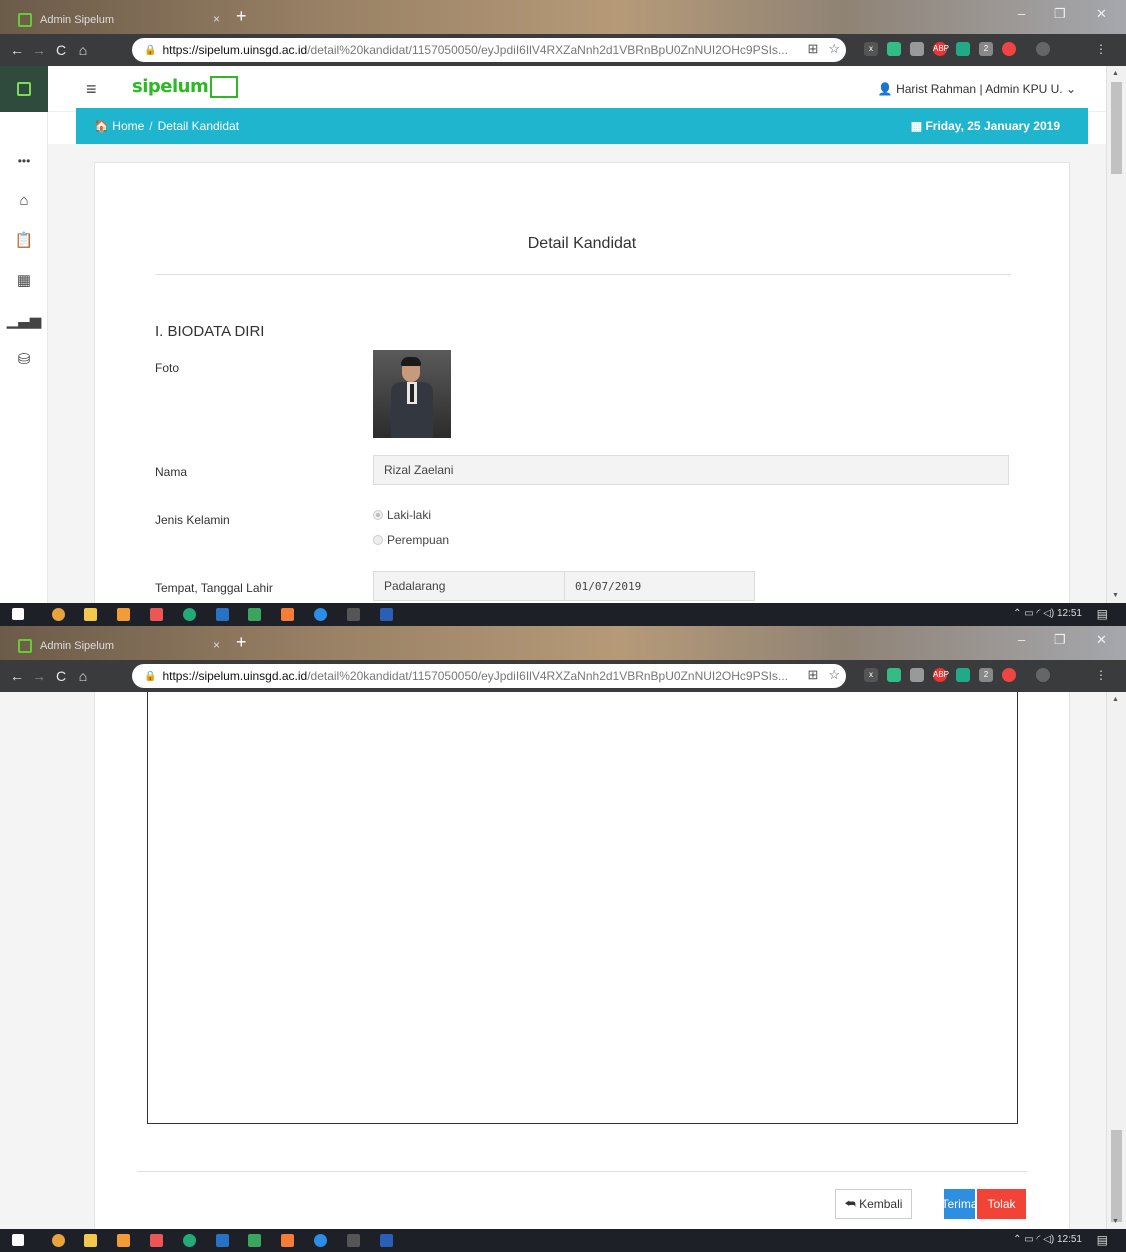 The height and width of the screenshot is (1252, 1126). I want to click on sipelum-favicon-icon, so click(25, 646).